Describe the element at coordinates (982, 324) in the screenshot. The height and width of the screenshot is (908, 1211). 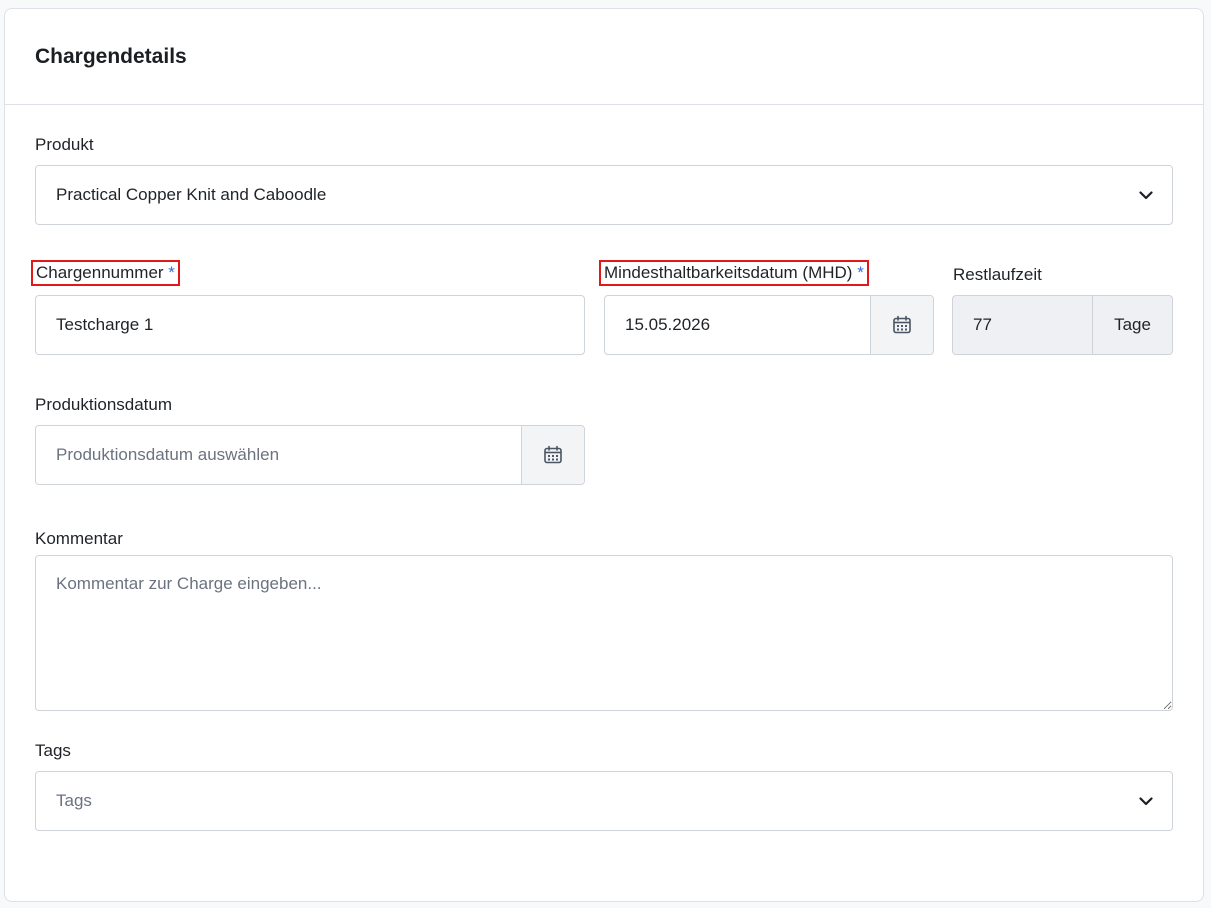
I see `restlaufzeit-value: 77` at that location.